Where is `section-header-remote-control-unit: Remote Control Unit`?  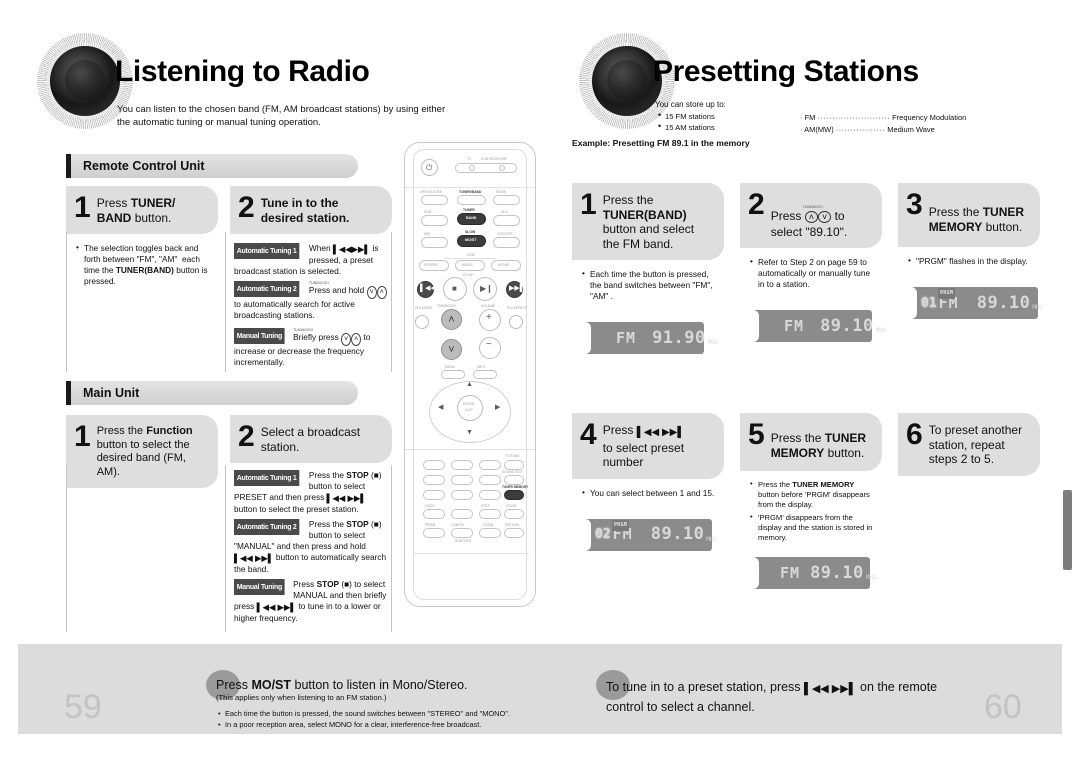
section-header-remote-control-unit: Remote Control Unit is located at coordinates (212, 166).